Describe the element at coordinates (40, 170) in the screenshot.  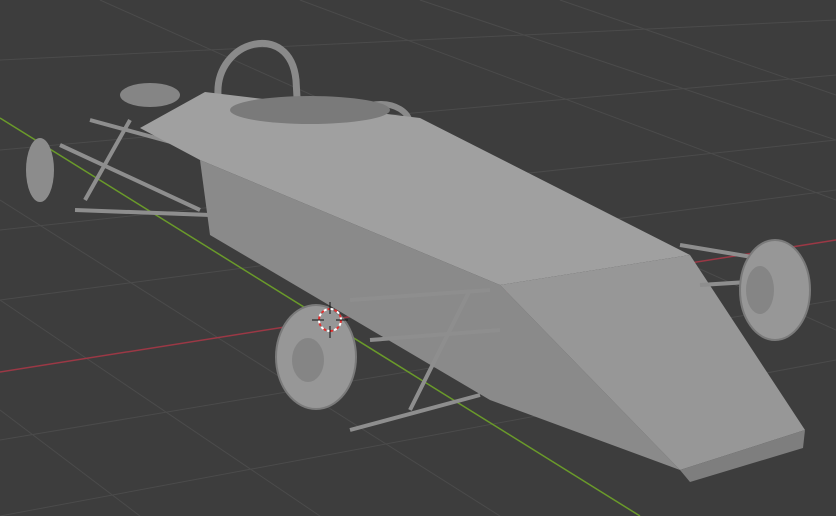
I see `rear-left-brake-disc` at that location.